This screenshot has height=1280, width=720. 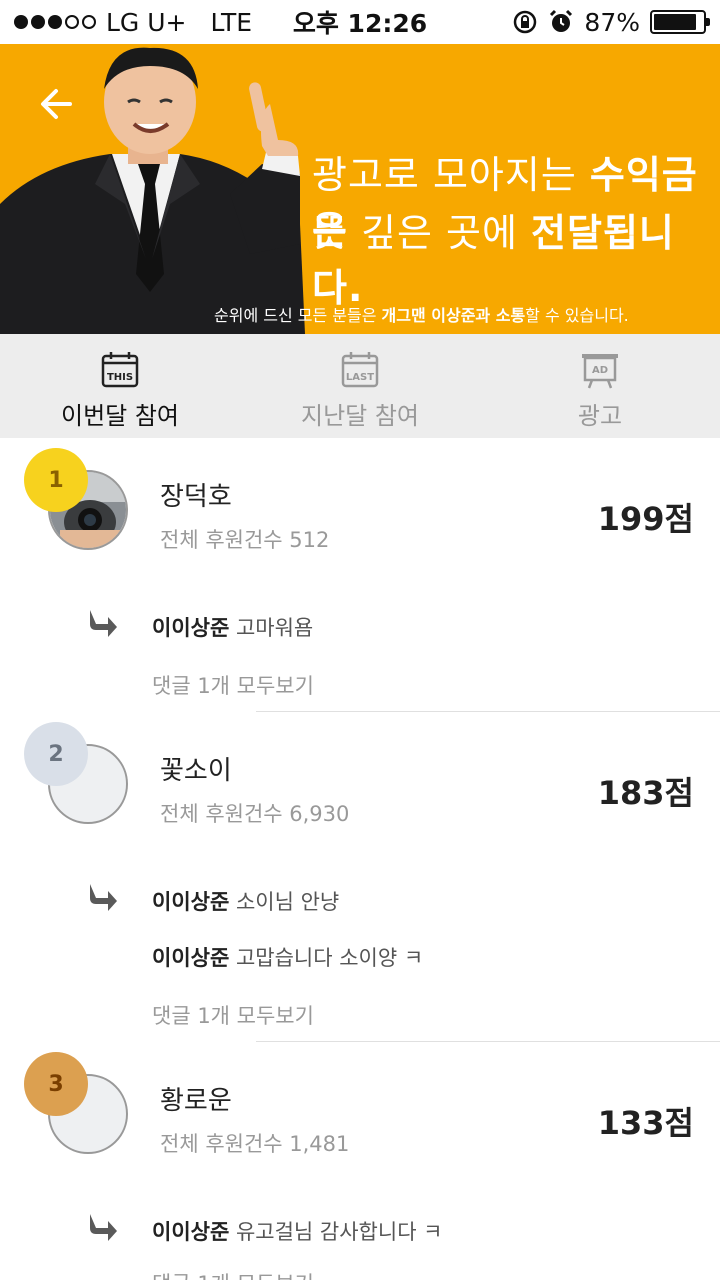 I want to click on svg-text: LAST, so click(x=360, y=377).